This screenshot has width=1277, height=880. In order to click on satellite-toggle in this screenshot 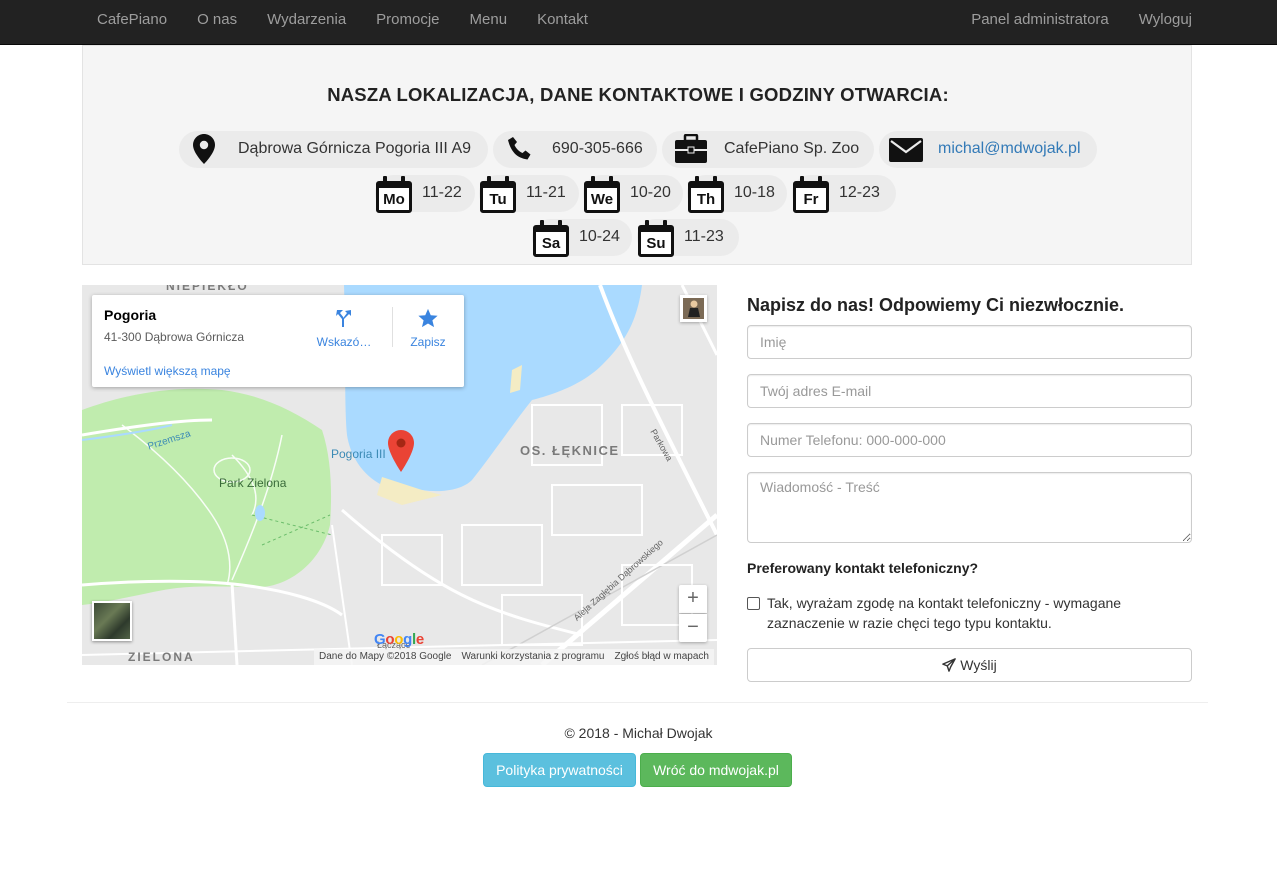, I will do `click(112, 621)`.